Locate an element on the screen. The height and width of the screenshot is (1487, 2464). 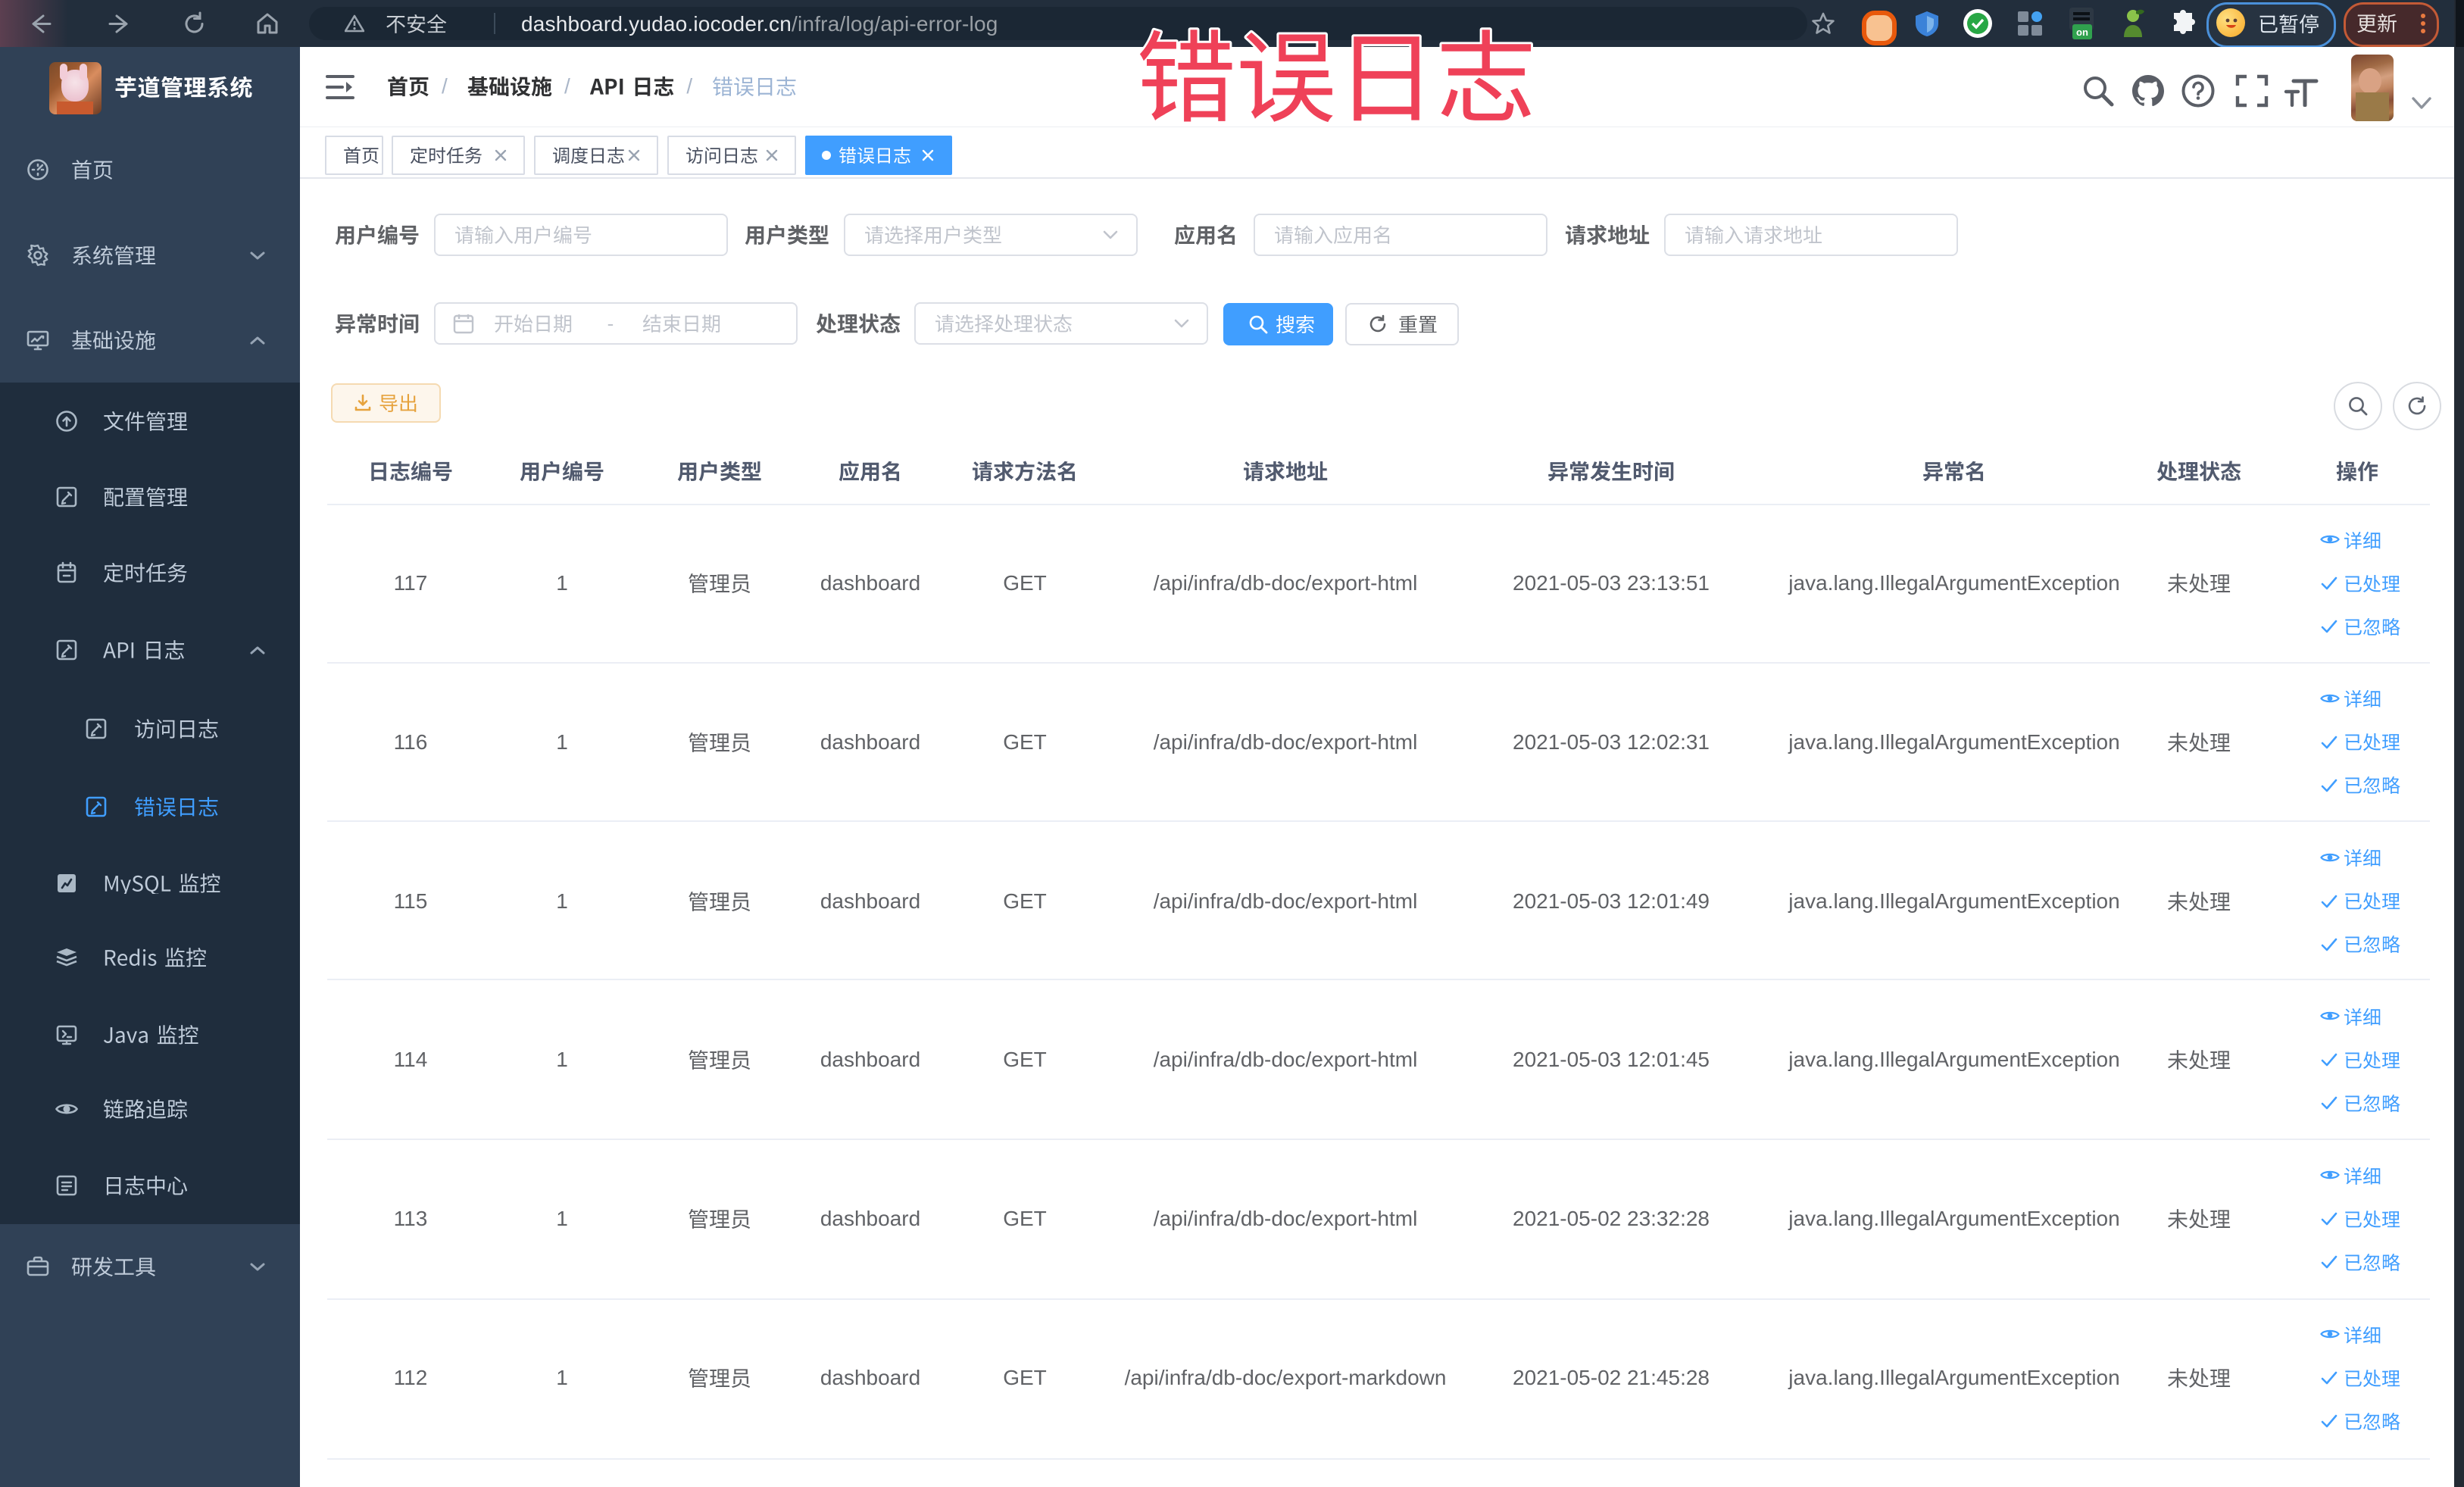
svg-text: on is located at coordinates (2082, 32).